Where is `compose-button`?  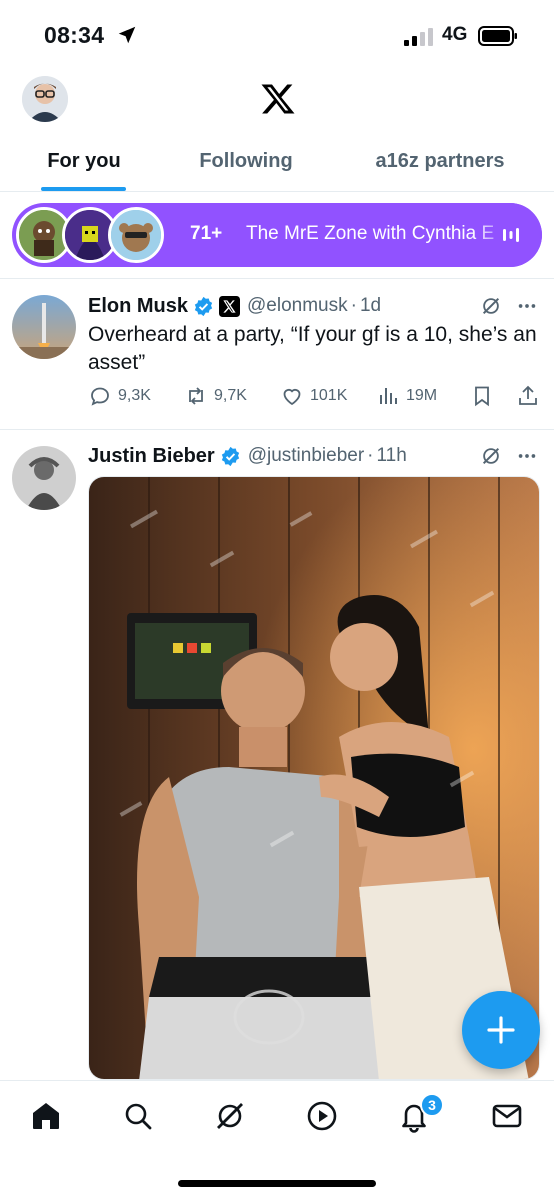
compose-button is located at coordinates (501, 1030).